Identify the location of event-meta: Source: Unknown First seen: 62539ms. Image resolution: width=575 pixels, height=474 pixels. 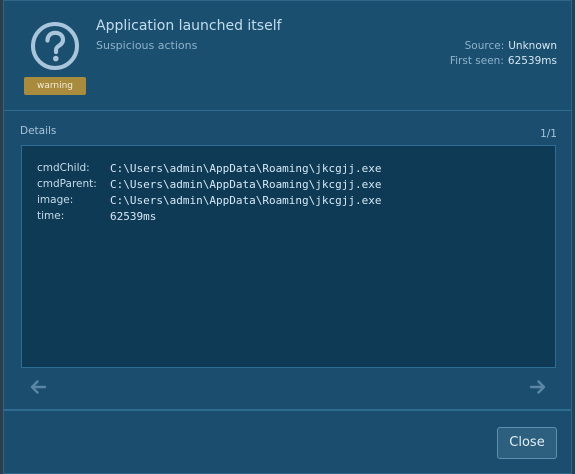
(503, 54).